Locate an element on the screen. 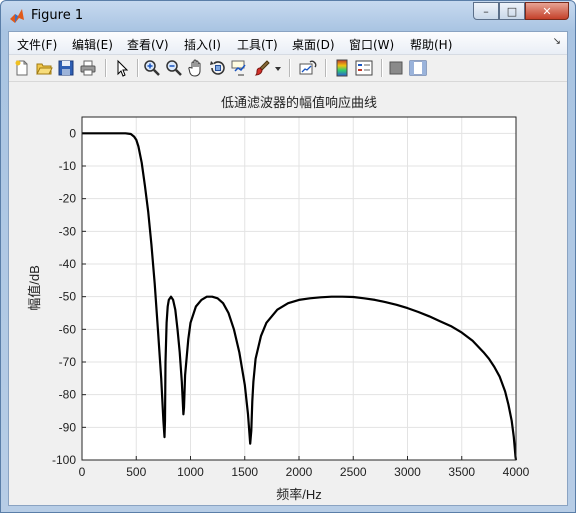 Image resolution: width=576 pixels, height=513 pixels. minimize-button: – is located at coordinates (486, 11).